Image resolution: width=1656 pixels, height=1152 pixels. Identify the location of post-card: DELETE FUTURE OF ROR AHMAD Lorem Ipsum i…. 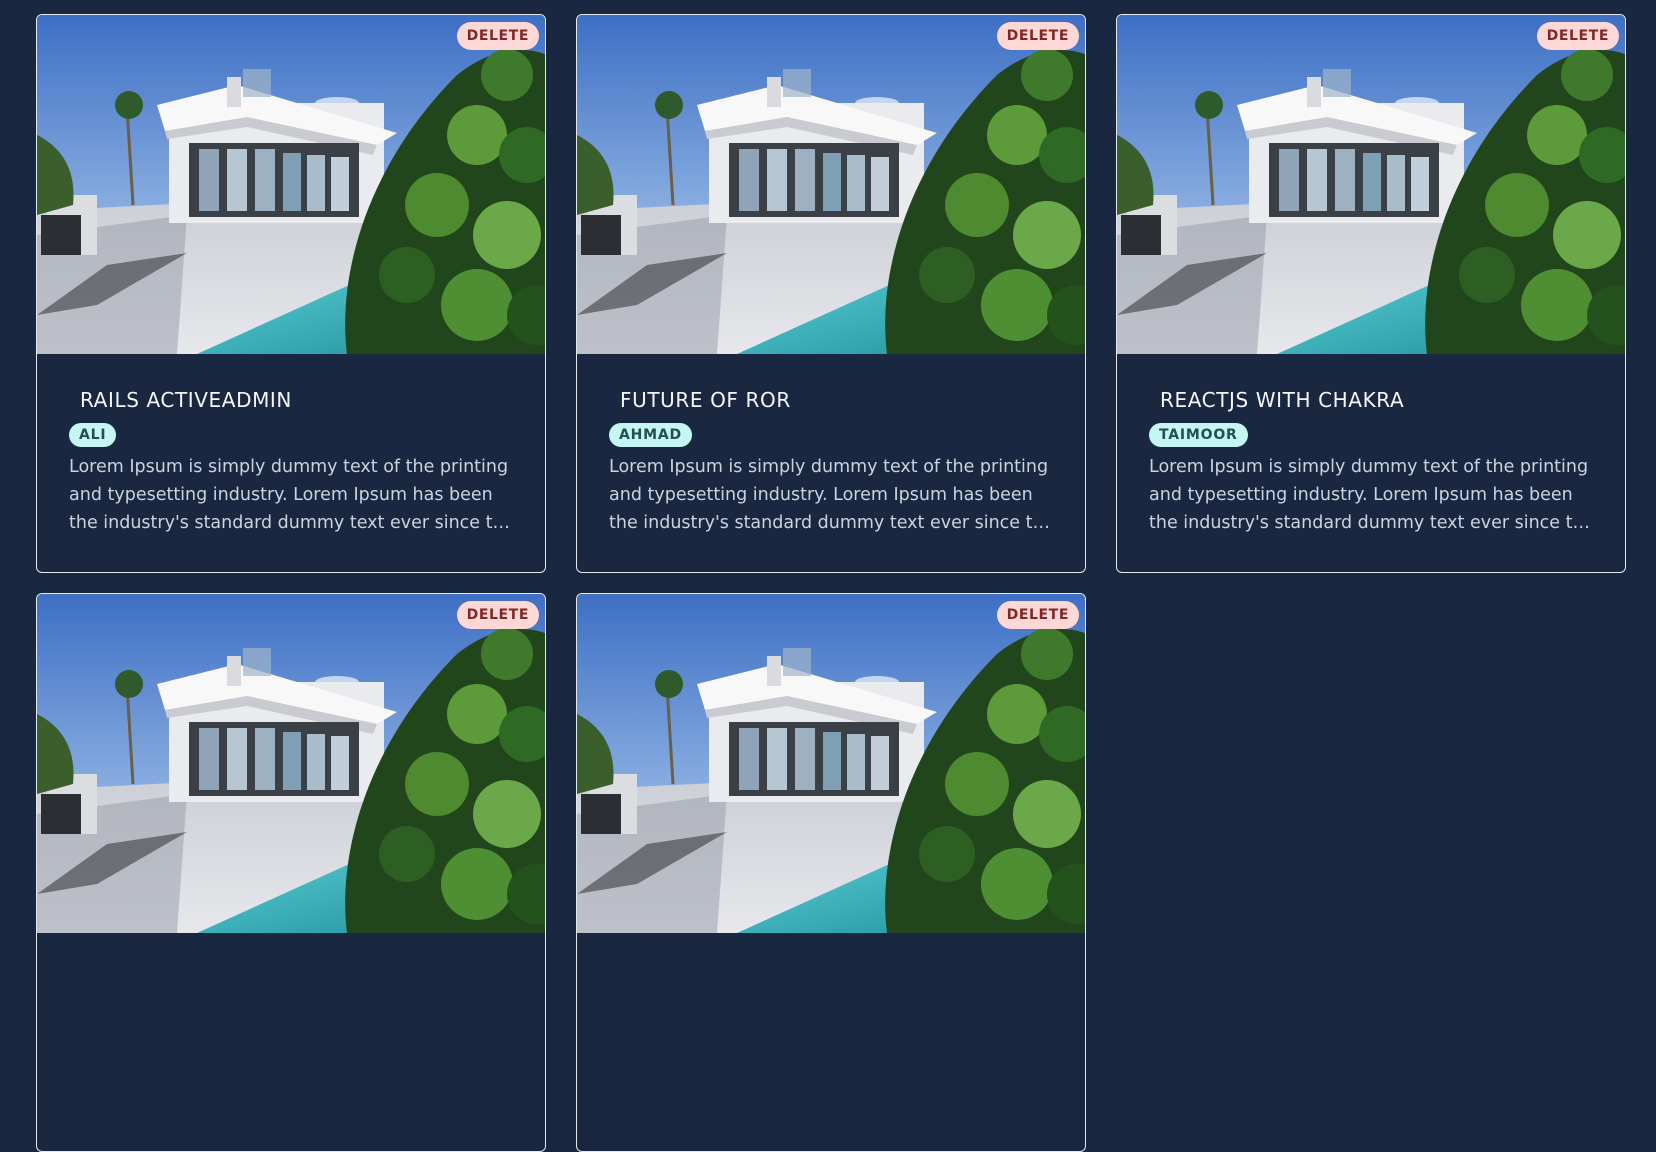
(831, 293).